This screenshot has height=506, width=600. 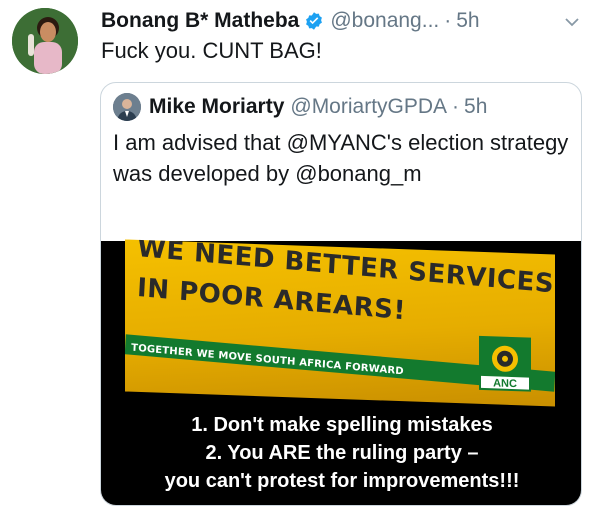 What do you see at coordinates (342, 425) in the screenshot?
I see `caption-line: 1. Don't make spelling mistakes` at bounding box center [342, 425].